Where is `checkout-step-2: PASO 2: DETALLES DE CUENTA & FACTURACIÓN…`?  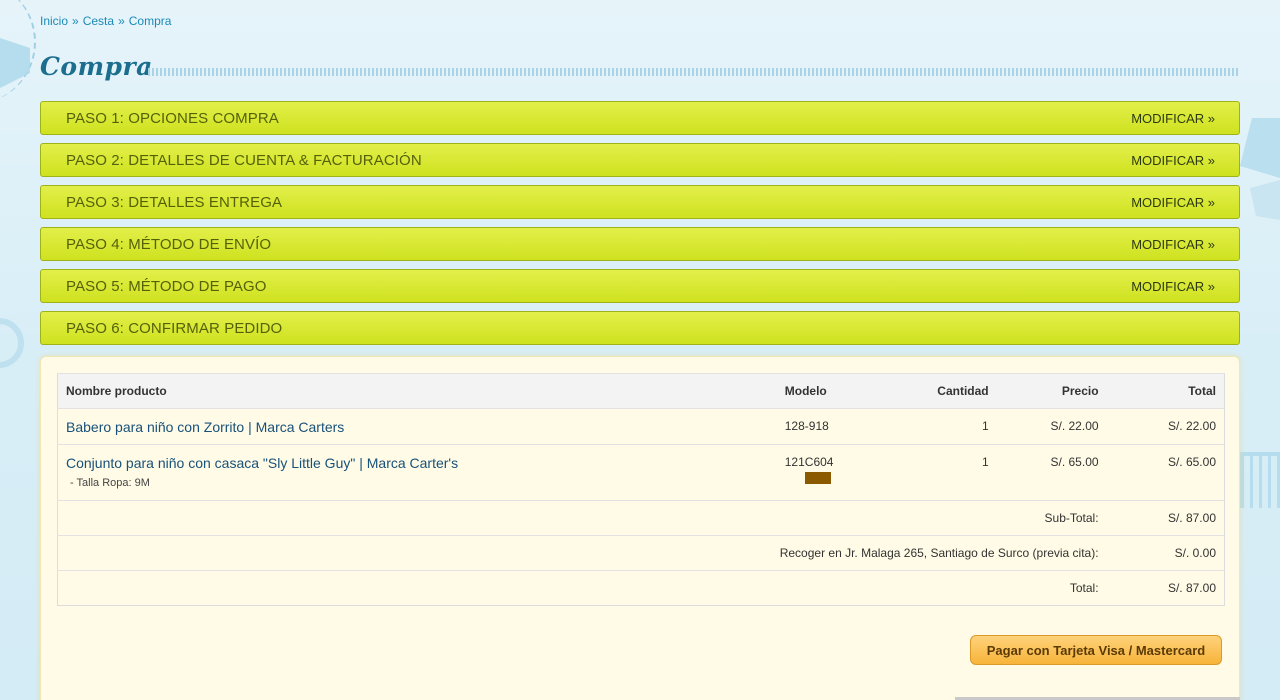
checkout-step-2: PASO 2: DETALLES DE CUENTA & FACTURACIÓN… is located at coordinates (640, 160).